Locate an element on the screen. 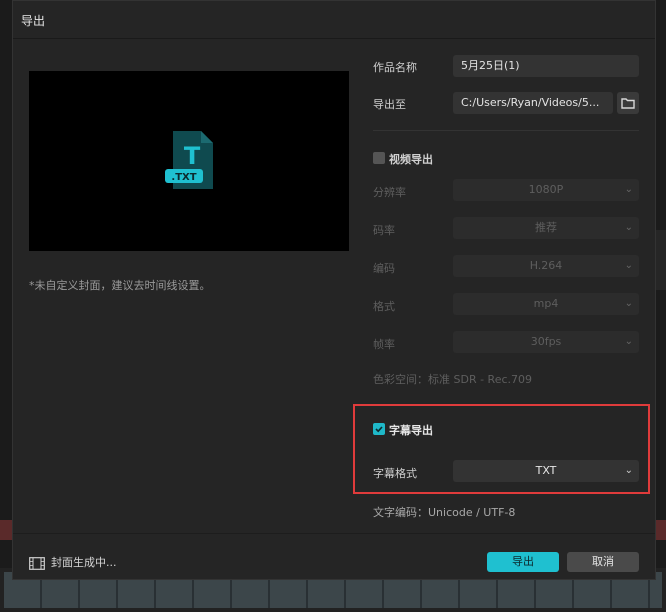 The height and width of the screenshot is (612, 666). name-input: 5月25日(1) is located at coordinates (546, 66).